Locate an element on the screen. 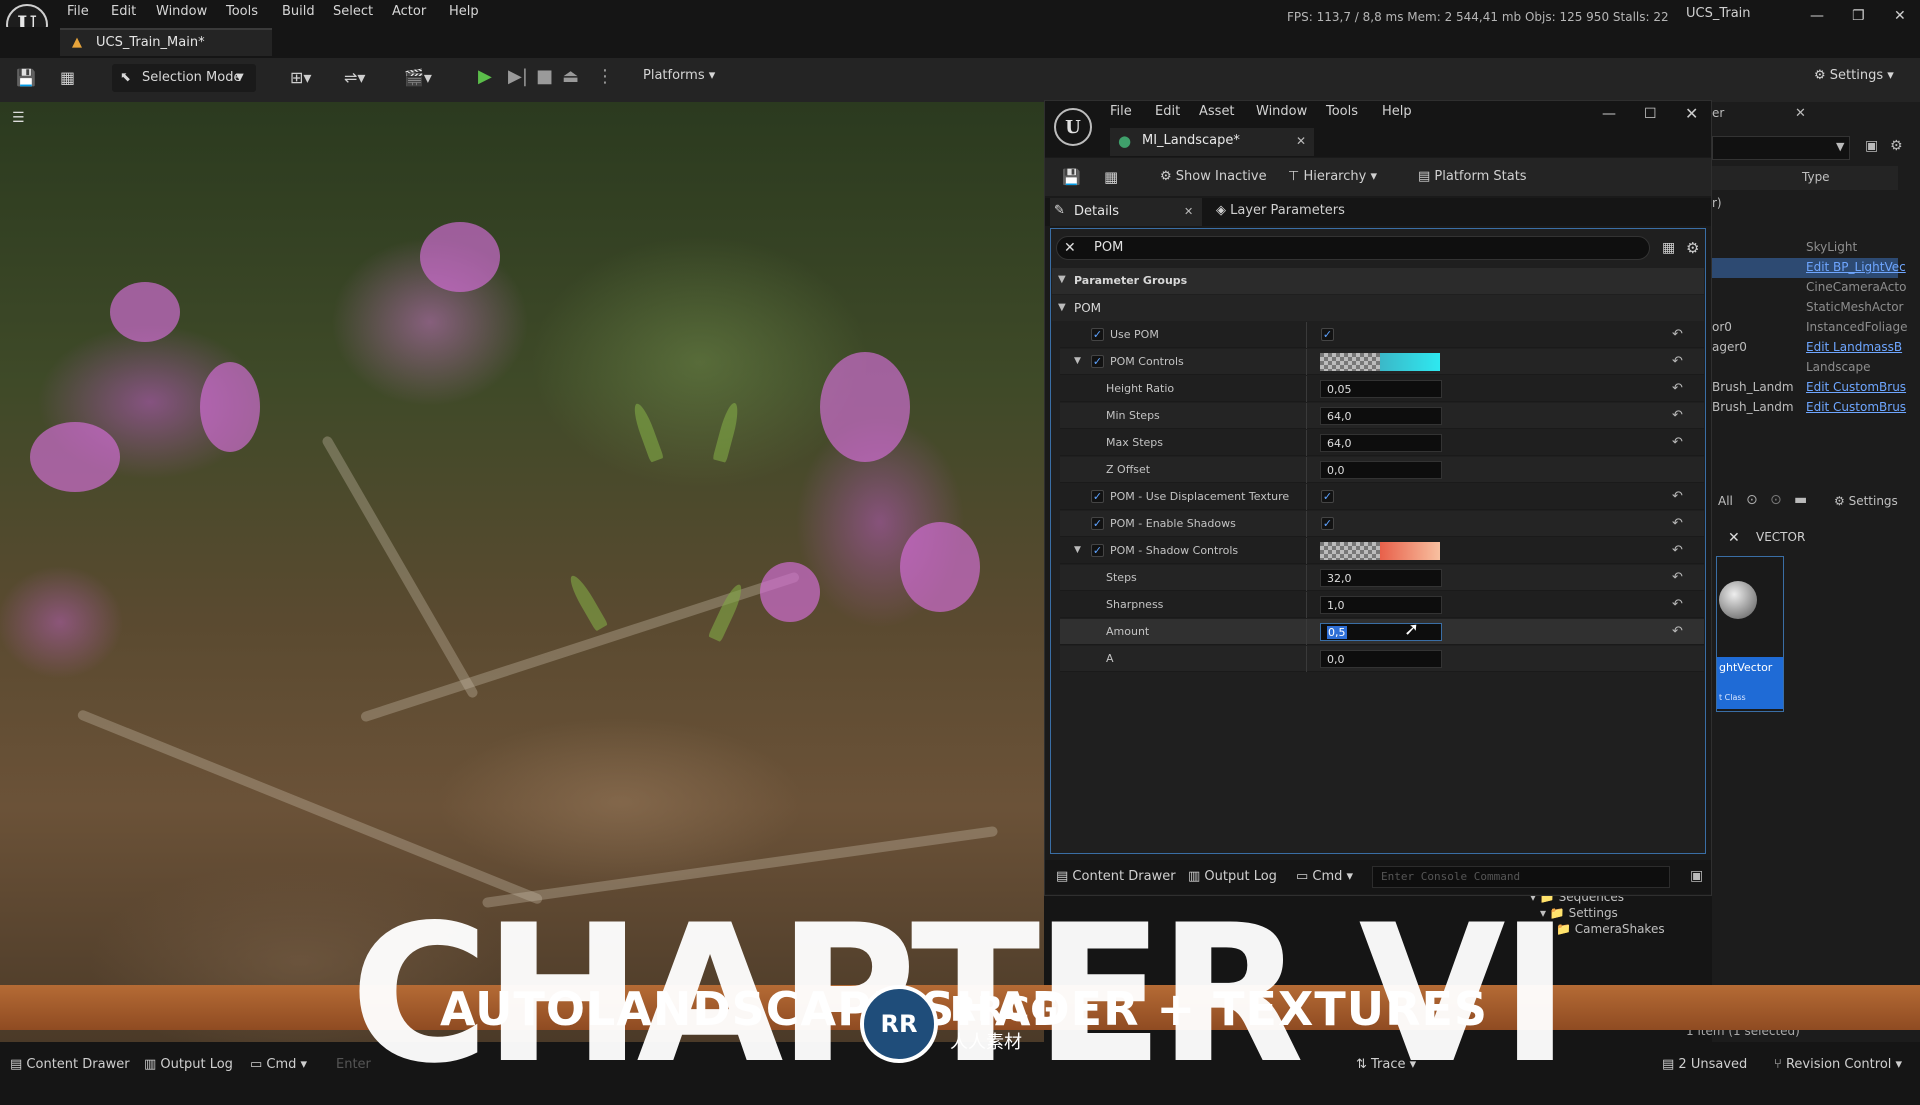  maximize-icon: ❐ is located at coordinates (1858, 16).